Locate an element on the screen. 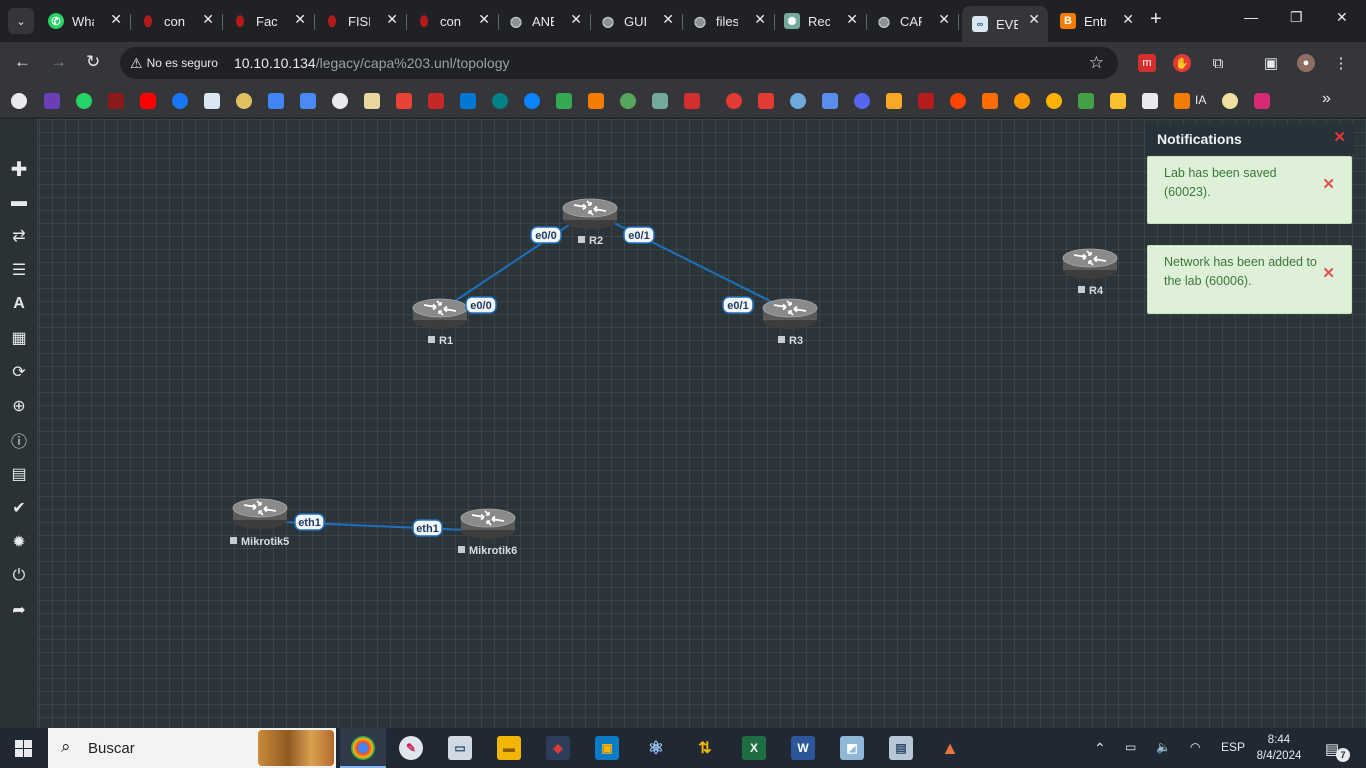  remote-desktop-icon: ▤ is located at coordinates (901, 748).